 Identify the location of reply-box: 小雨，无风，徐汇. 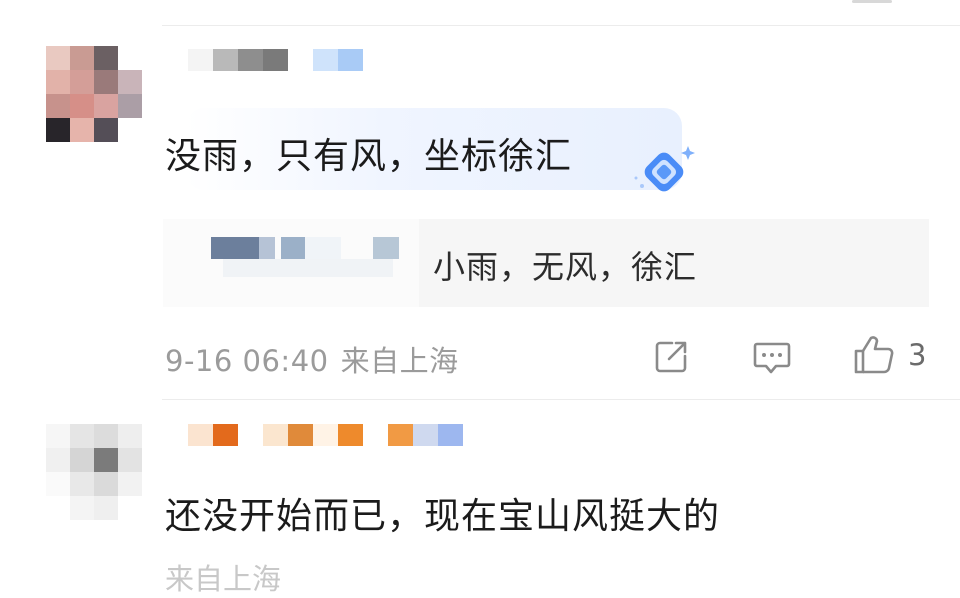
(546, 263).